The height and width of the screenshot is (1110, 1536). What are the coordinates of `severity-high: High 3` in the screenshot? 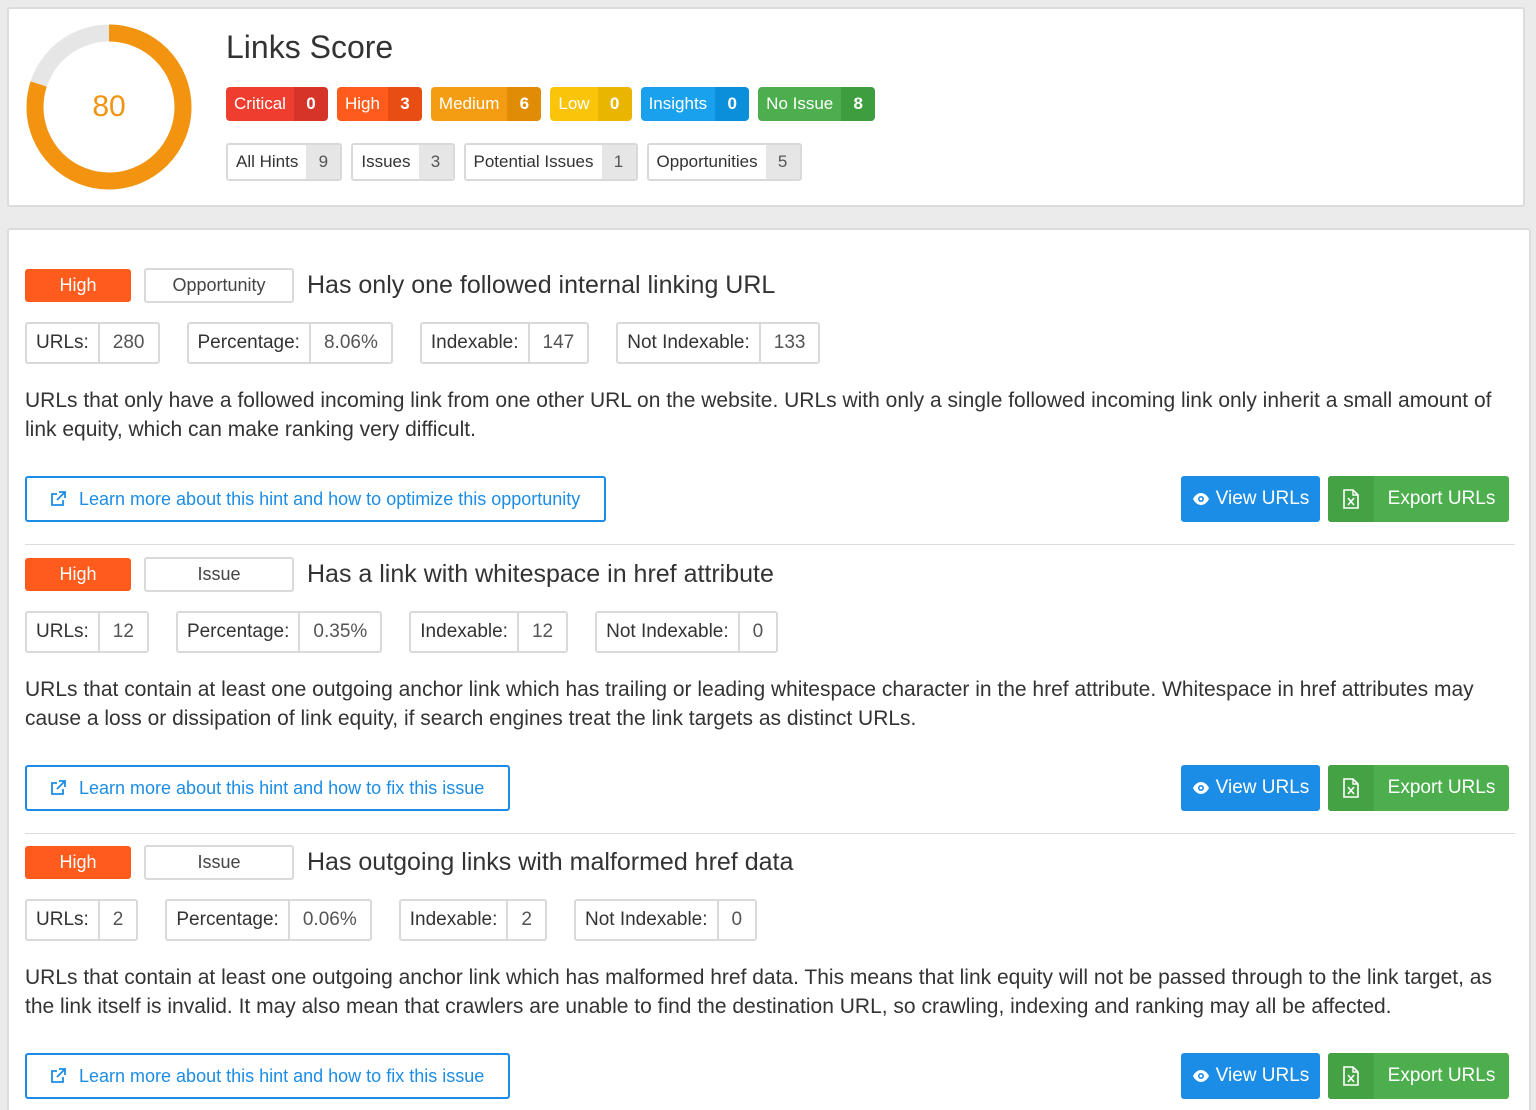 It's located at (379, 104).